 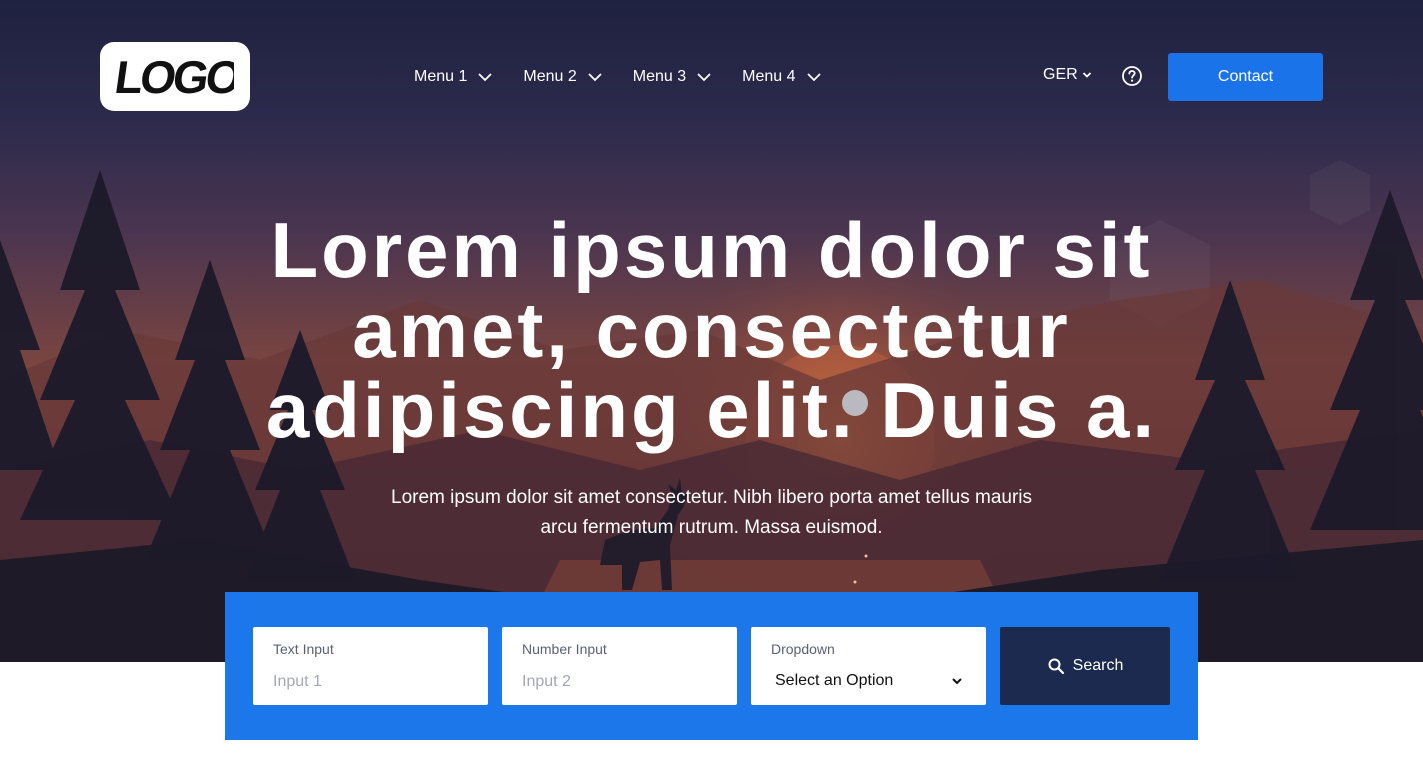 What do you see at coordinates (1245, 77) in the screenshot?
I see `contact-button: Contact` at bounding box center [1245, 77].